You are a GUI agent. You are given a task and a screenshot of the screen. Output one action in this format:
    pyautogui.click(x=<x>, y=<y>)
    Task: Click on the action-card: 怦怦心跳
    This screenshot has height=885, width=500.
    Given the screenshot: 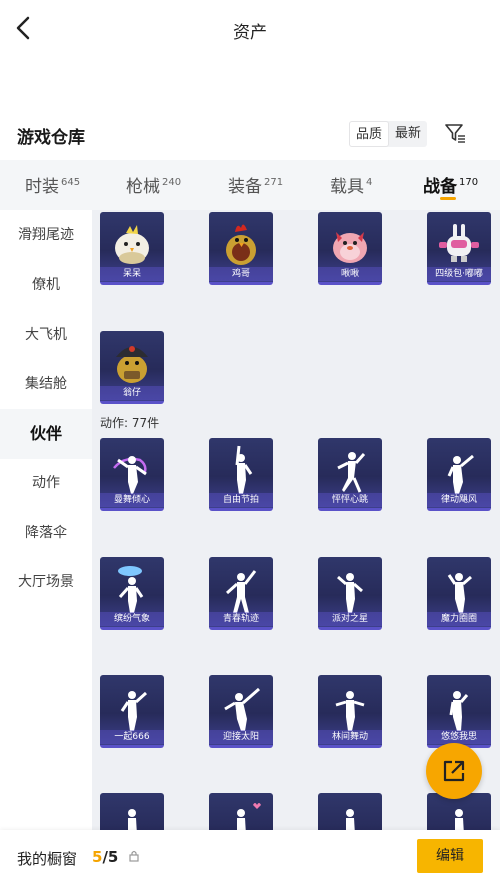 What is the action you would take?
    pyautogui.click(x=350, y=474)
    